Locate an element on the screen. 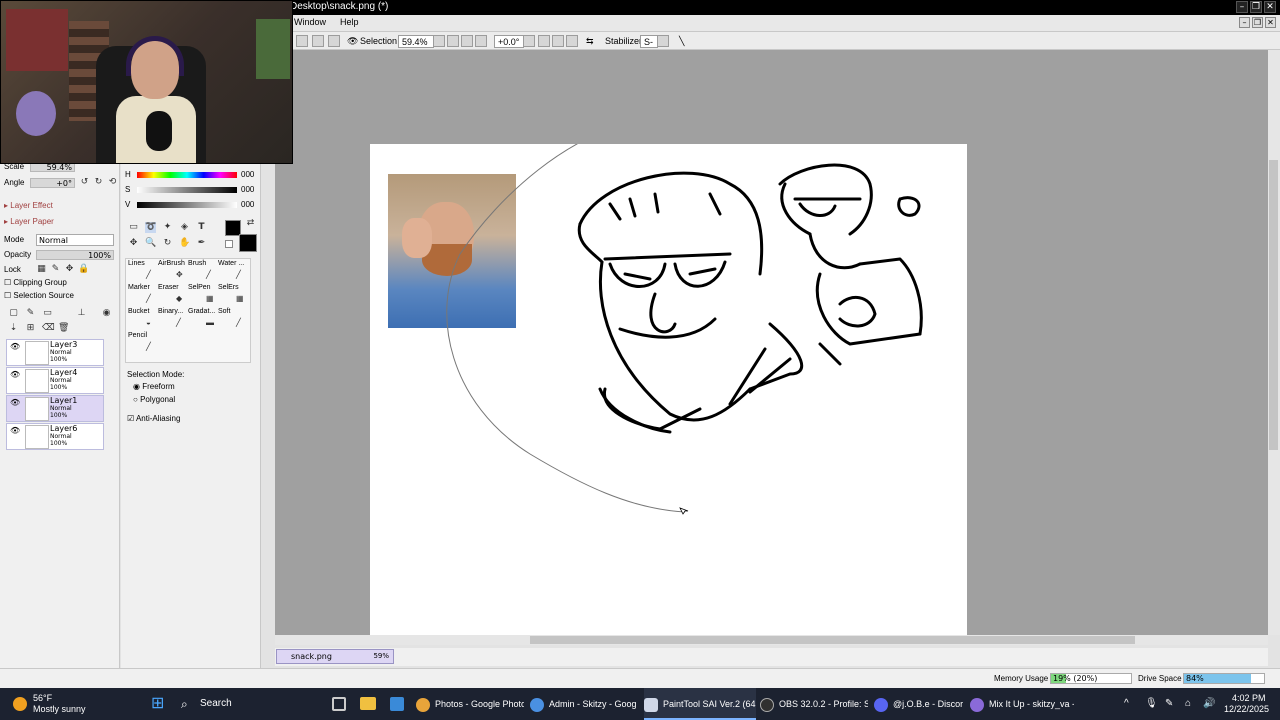 This screenshot has width=1280, height=720. taskbar-app-admin: Admin - Skitzy - Goog is located at coordinates (584, 704).